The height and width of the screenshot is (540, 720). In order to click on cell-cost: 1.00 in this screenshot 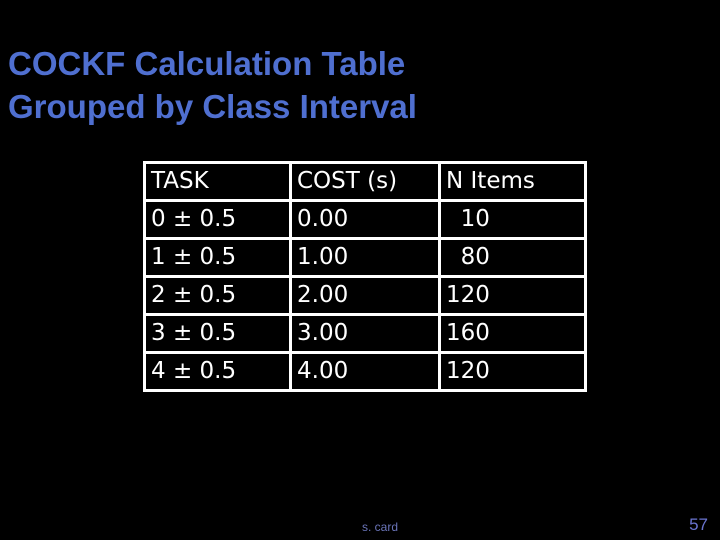, I will do `click(365, 257)`.